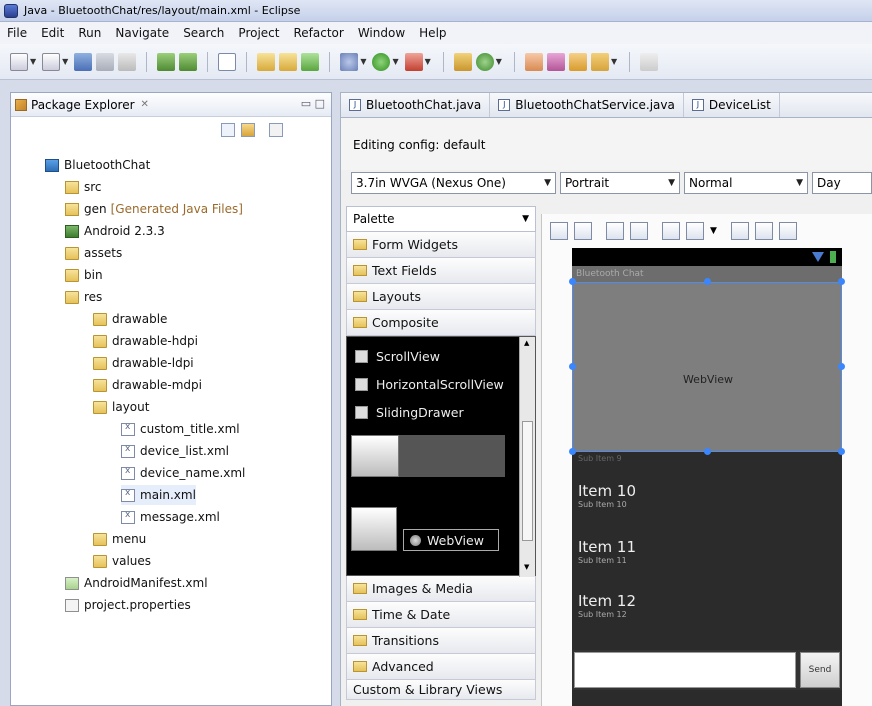 This screenshot has height=706, width=872. I want to click on tree-node-main-xml: main.xml, so click(158, 495).